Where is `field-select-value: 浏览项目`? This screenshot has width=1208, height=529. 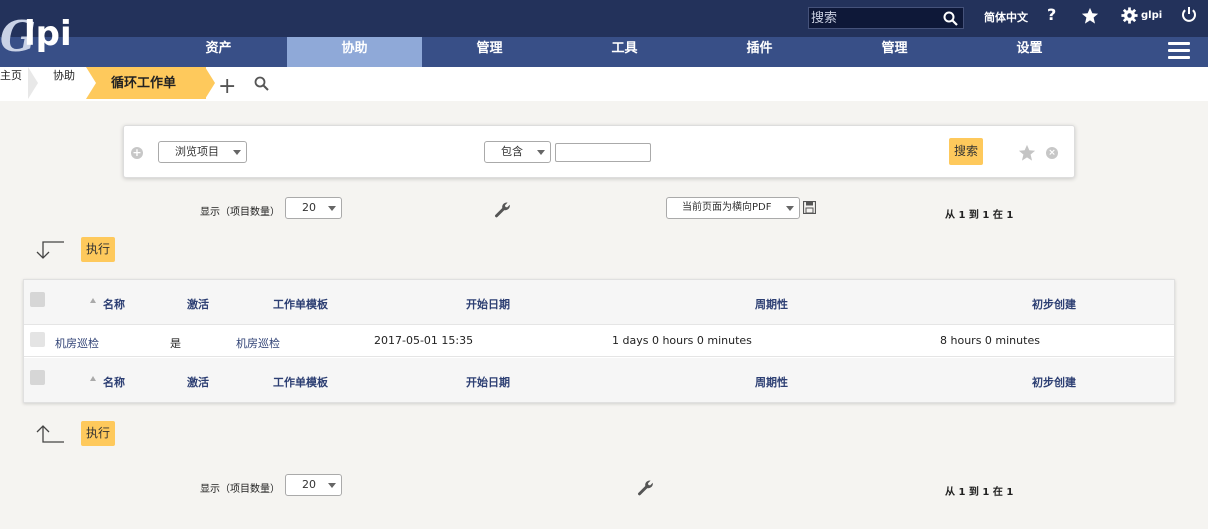 field-select-value: 浏览项目 is located at coordinates (197, 151).